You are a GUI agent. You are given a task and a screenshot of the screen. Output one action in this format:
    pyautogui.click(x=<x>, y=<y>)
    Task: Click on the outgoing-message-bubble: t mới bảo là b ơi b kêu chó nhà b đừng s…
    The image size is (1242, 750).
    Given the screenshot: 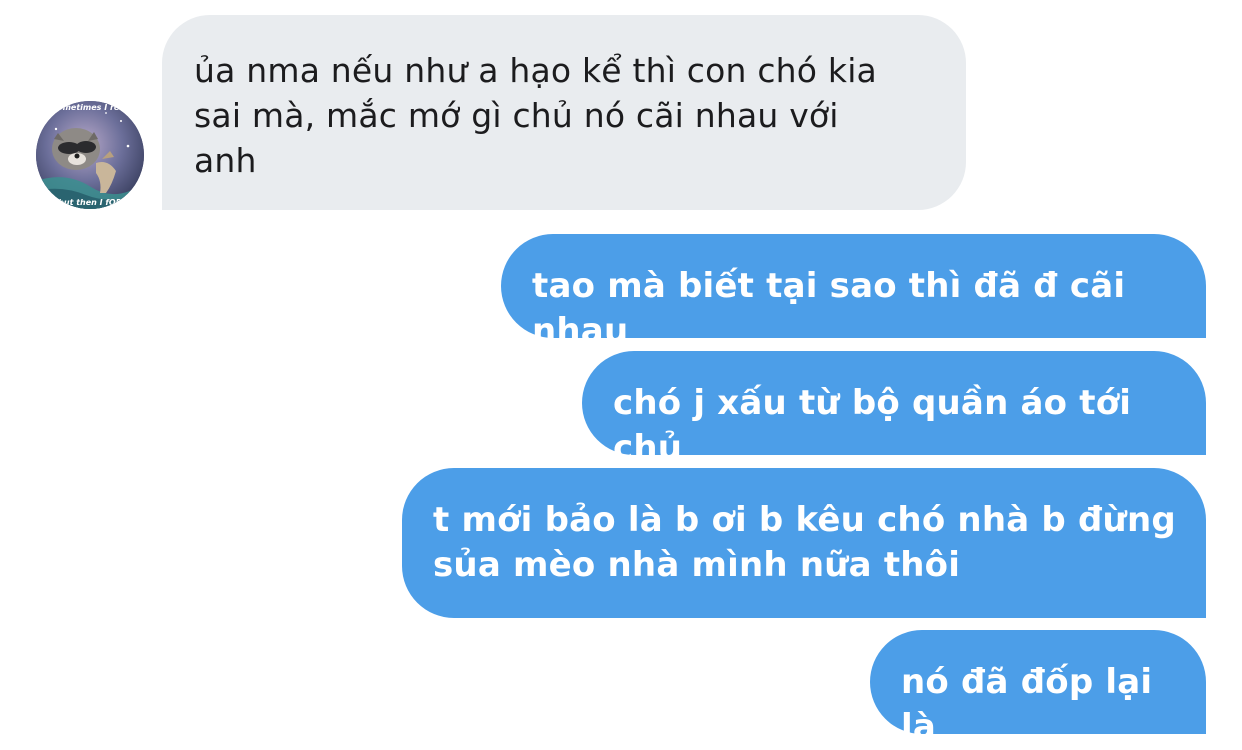 What is the action you would take?
    pyautogui.click(x=804, y=543)
    